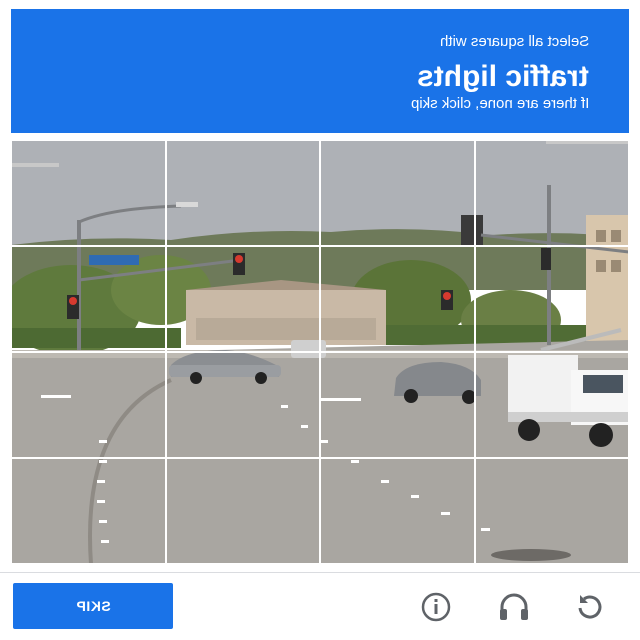 The width and height of the screenshot is (640, 640). I want to click on challenge-footer: SKIP, so click(320, 606).